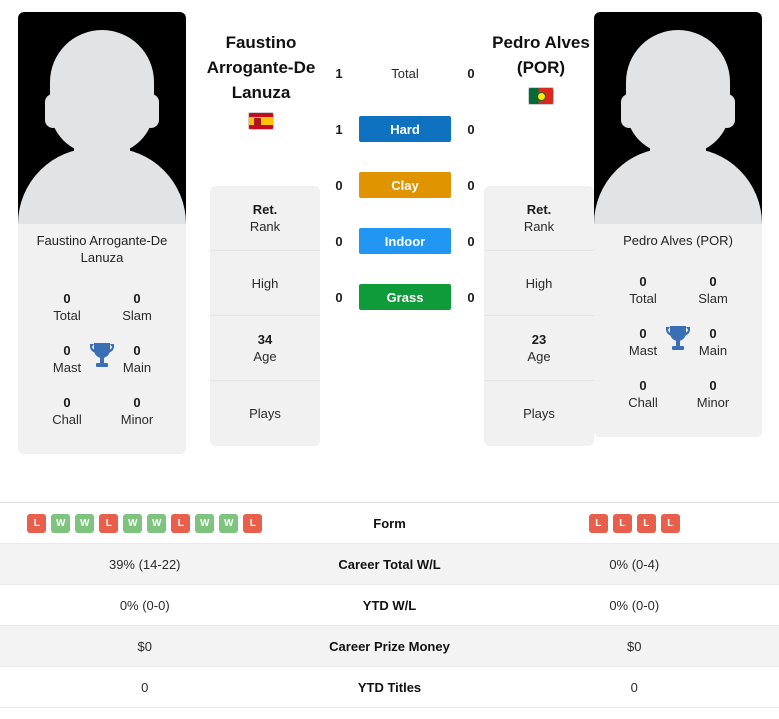 The height and width of the screenshot is (719, 779). Describe the element at coordinates (643, 394) in the screenshot. I see `titles-cell-chall: 0 Chall` at that location.